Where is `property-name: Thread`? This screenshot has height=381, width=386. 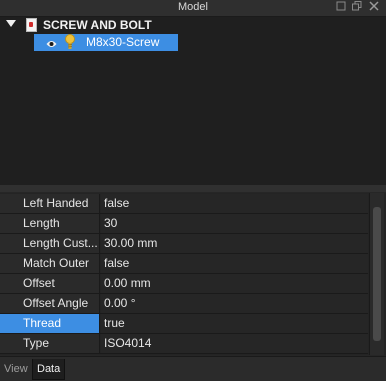 property-name: Thread is located at coordinates (50, 323).